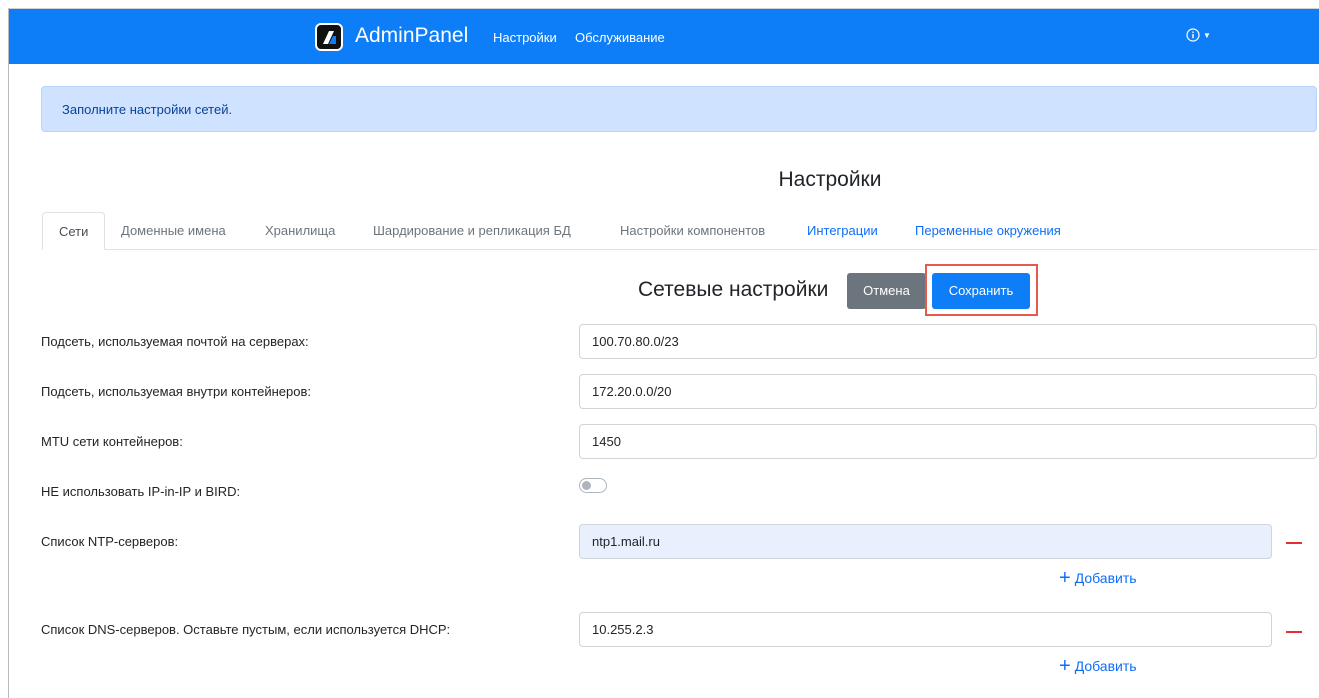  What do you see at coordinates (8, 353) in the screenshot?
I see `page-left-border` at bounding box center [8, 353].